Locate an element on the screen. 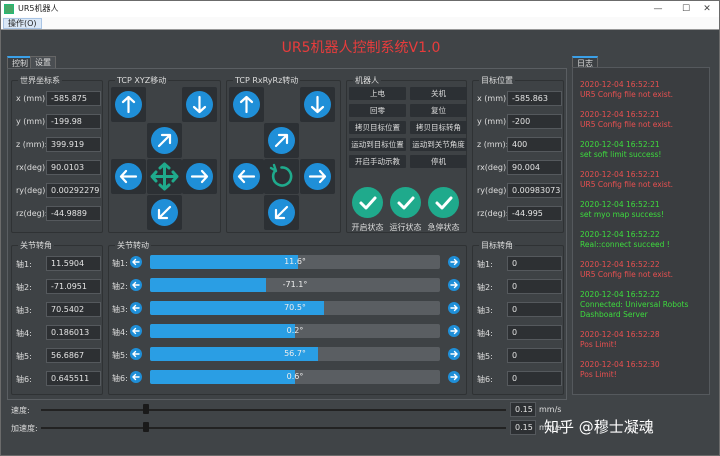 Image resolution: width=720 pixels, height=456 pixels. rxyz-down-button is located at coordinates (317, 104).